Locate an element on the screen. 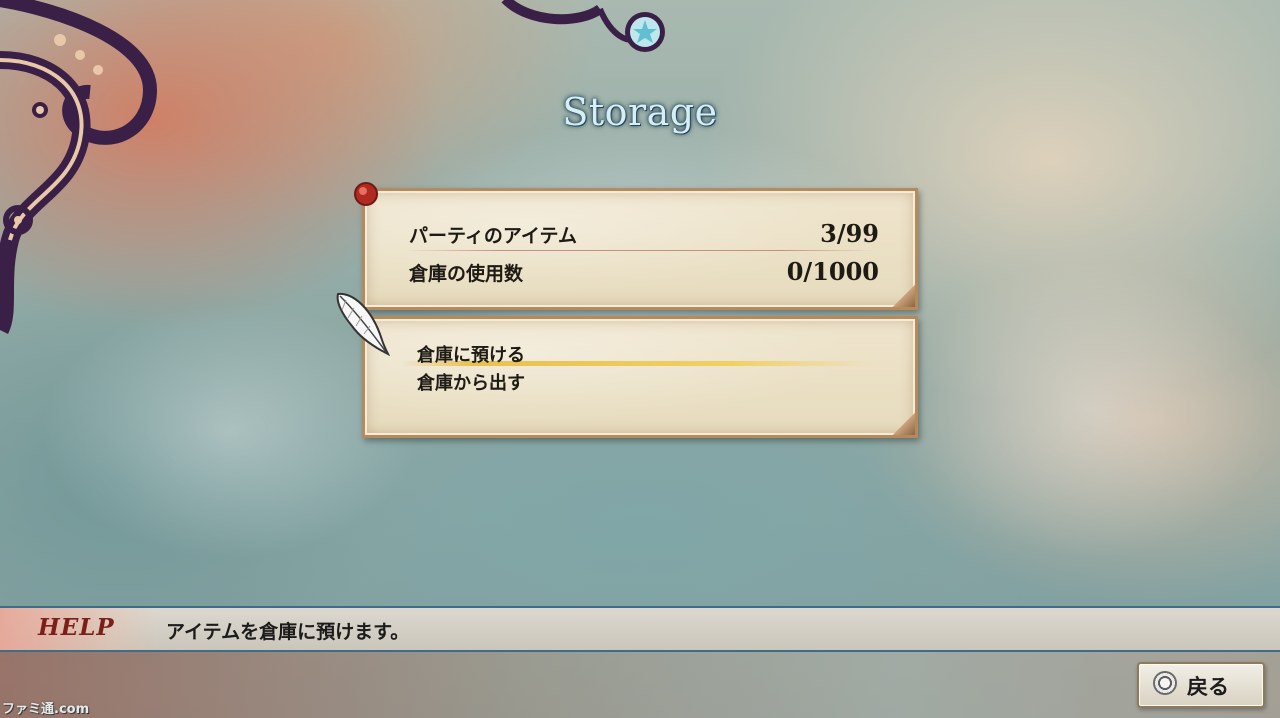 This screenshot has width=1280, height=718. party-items-value: 3/99 is located at coordinates (849, 233).